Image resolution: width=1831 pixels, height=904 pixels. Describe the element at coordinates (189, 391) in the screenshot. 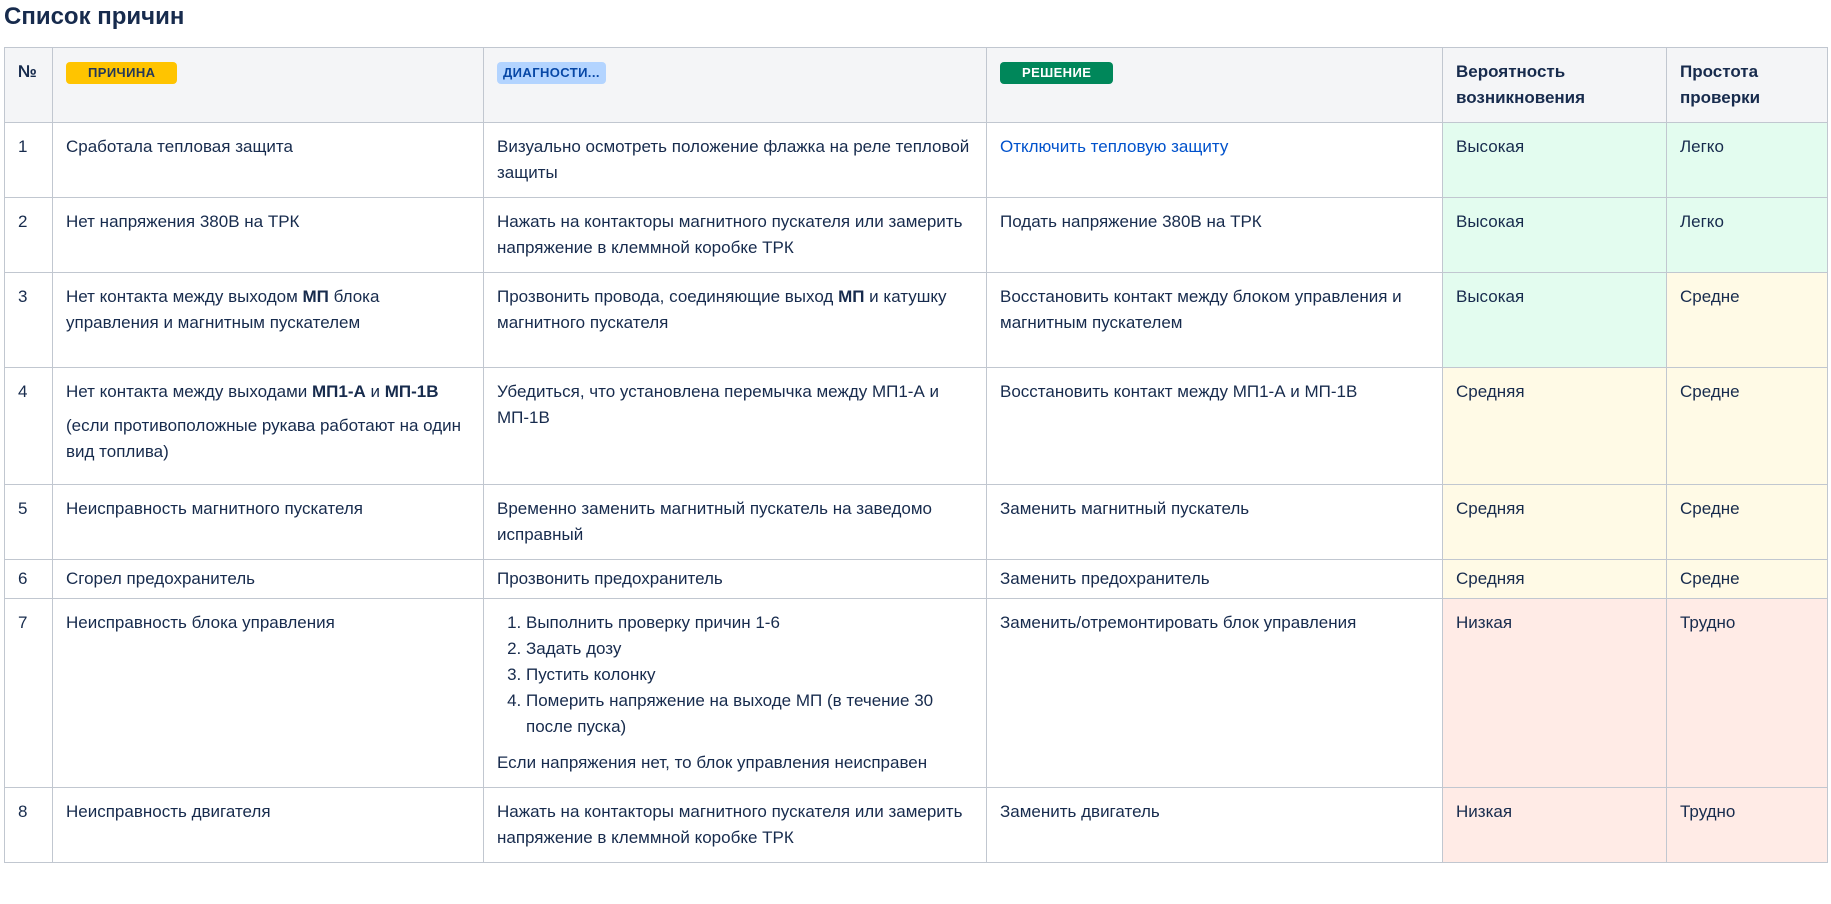

I see `cause-text: Нет контакта между выходами` at that location.